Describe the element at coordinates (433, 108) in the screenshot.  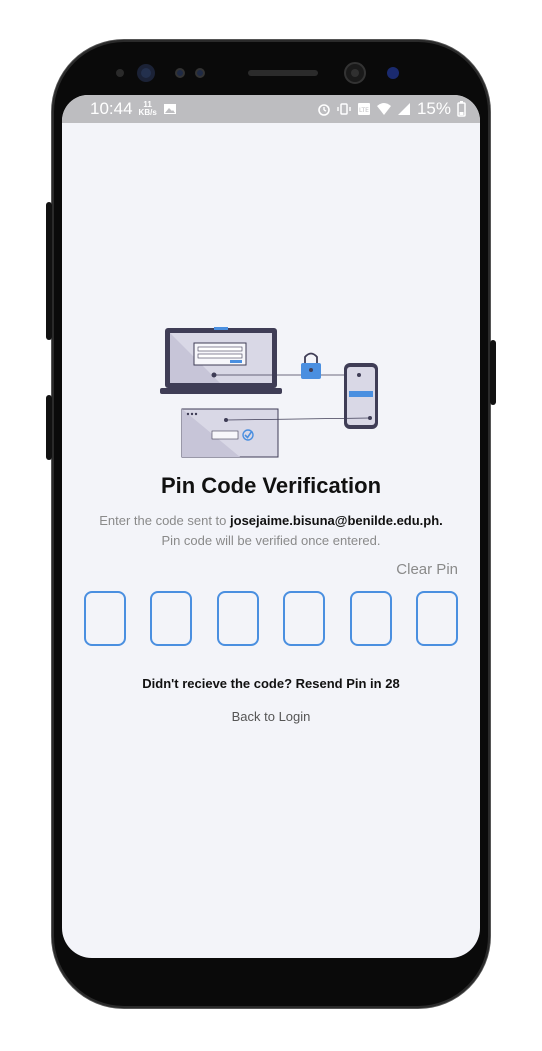
I see `battery-percent: 15%` at that location.